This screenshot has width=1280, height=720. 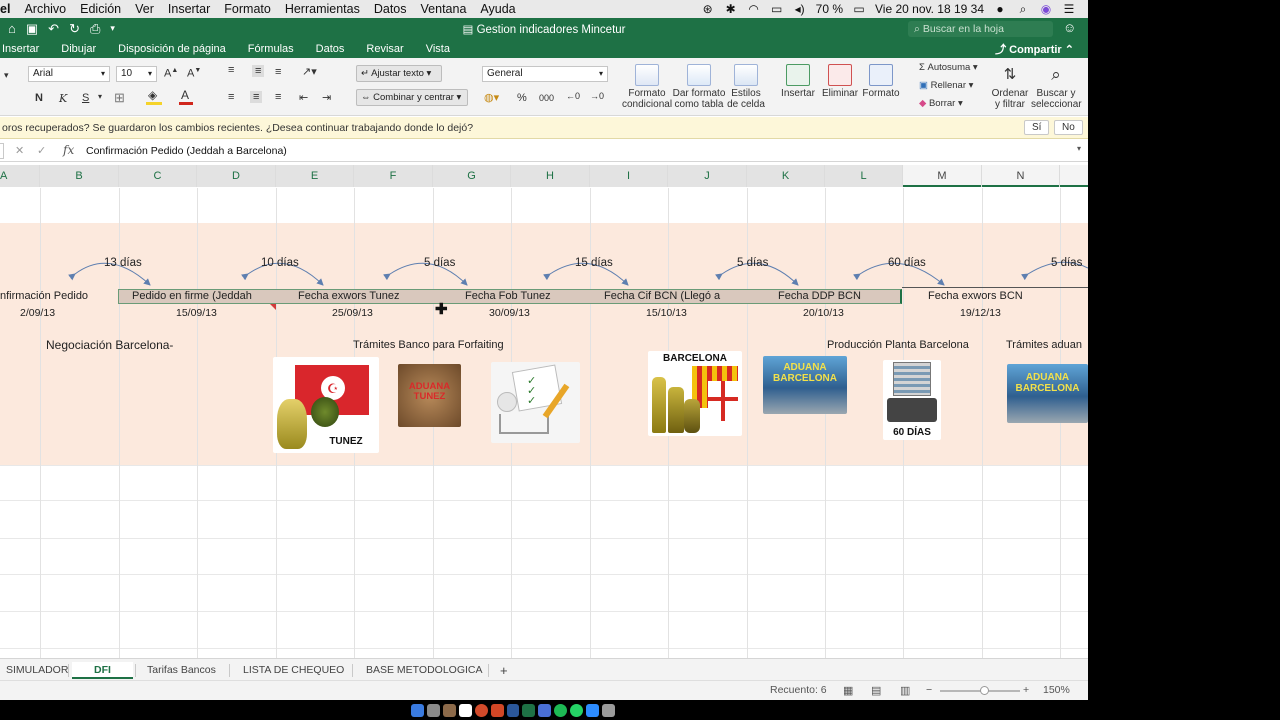 I want to click on align-center-icon: ≡, so click(x=256, y=97).